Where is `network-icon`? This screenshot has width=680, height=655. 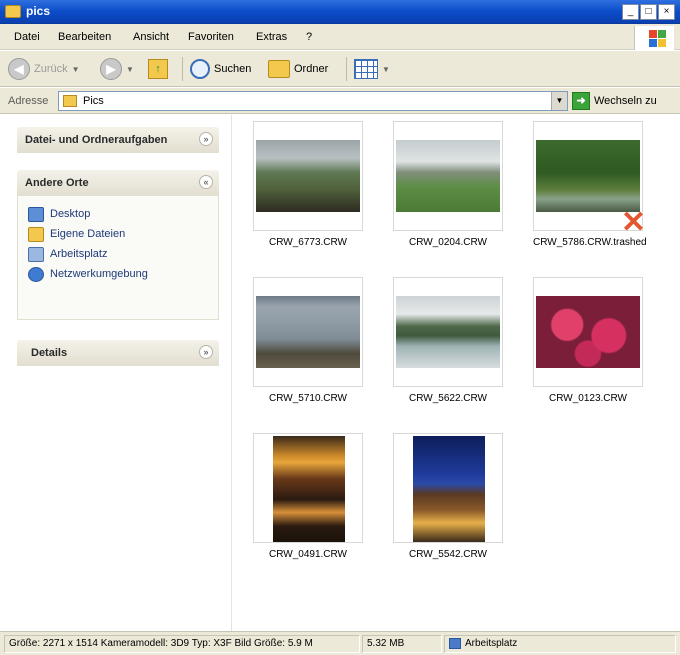 network-icon is located at coordinates (36, 274).